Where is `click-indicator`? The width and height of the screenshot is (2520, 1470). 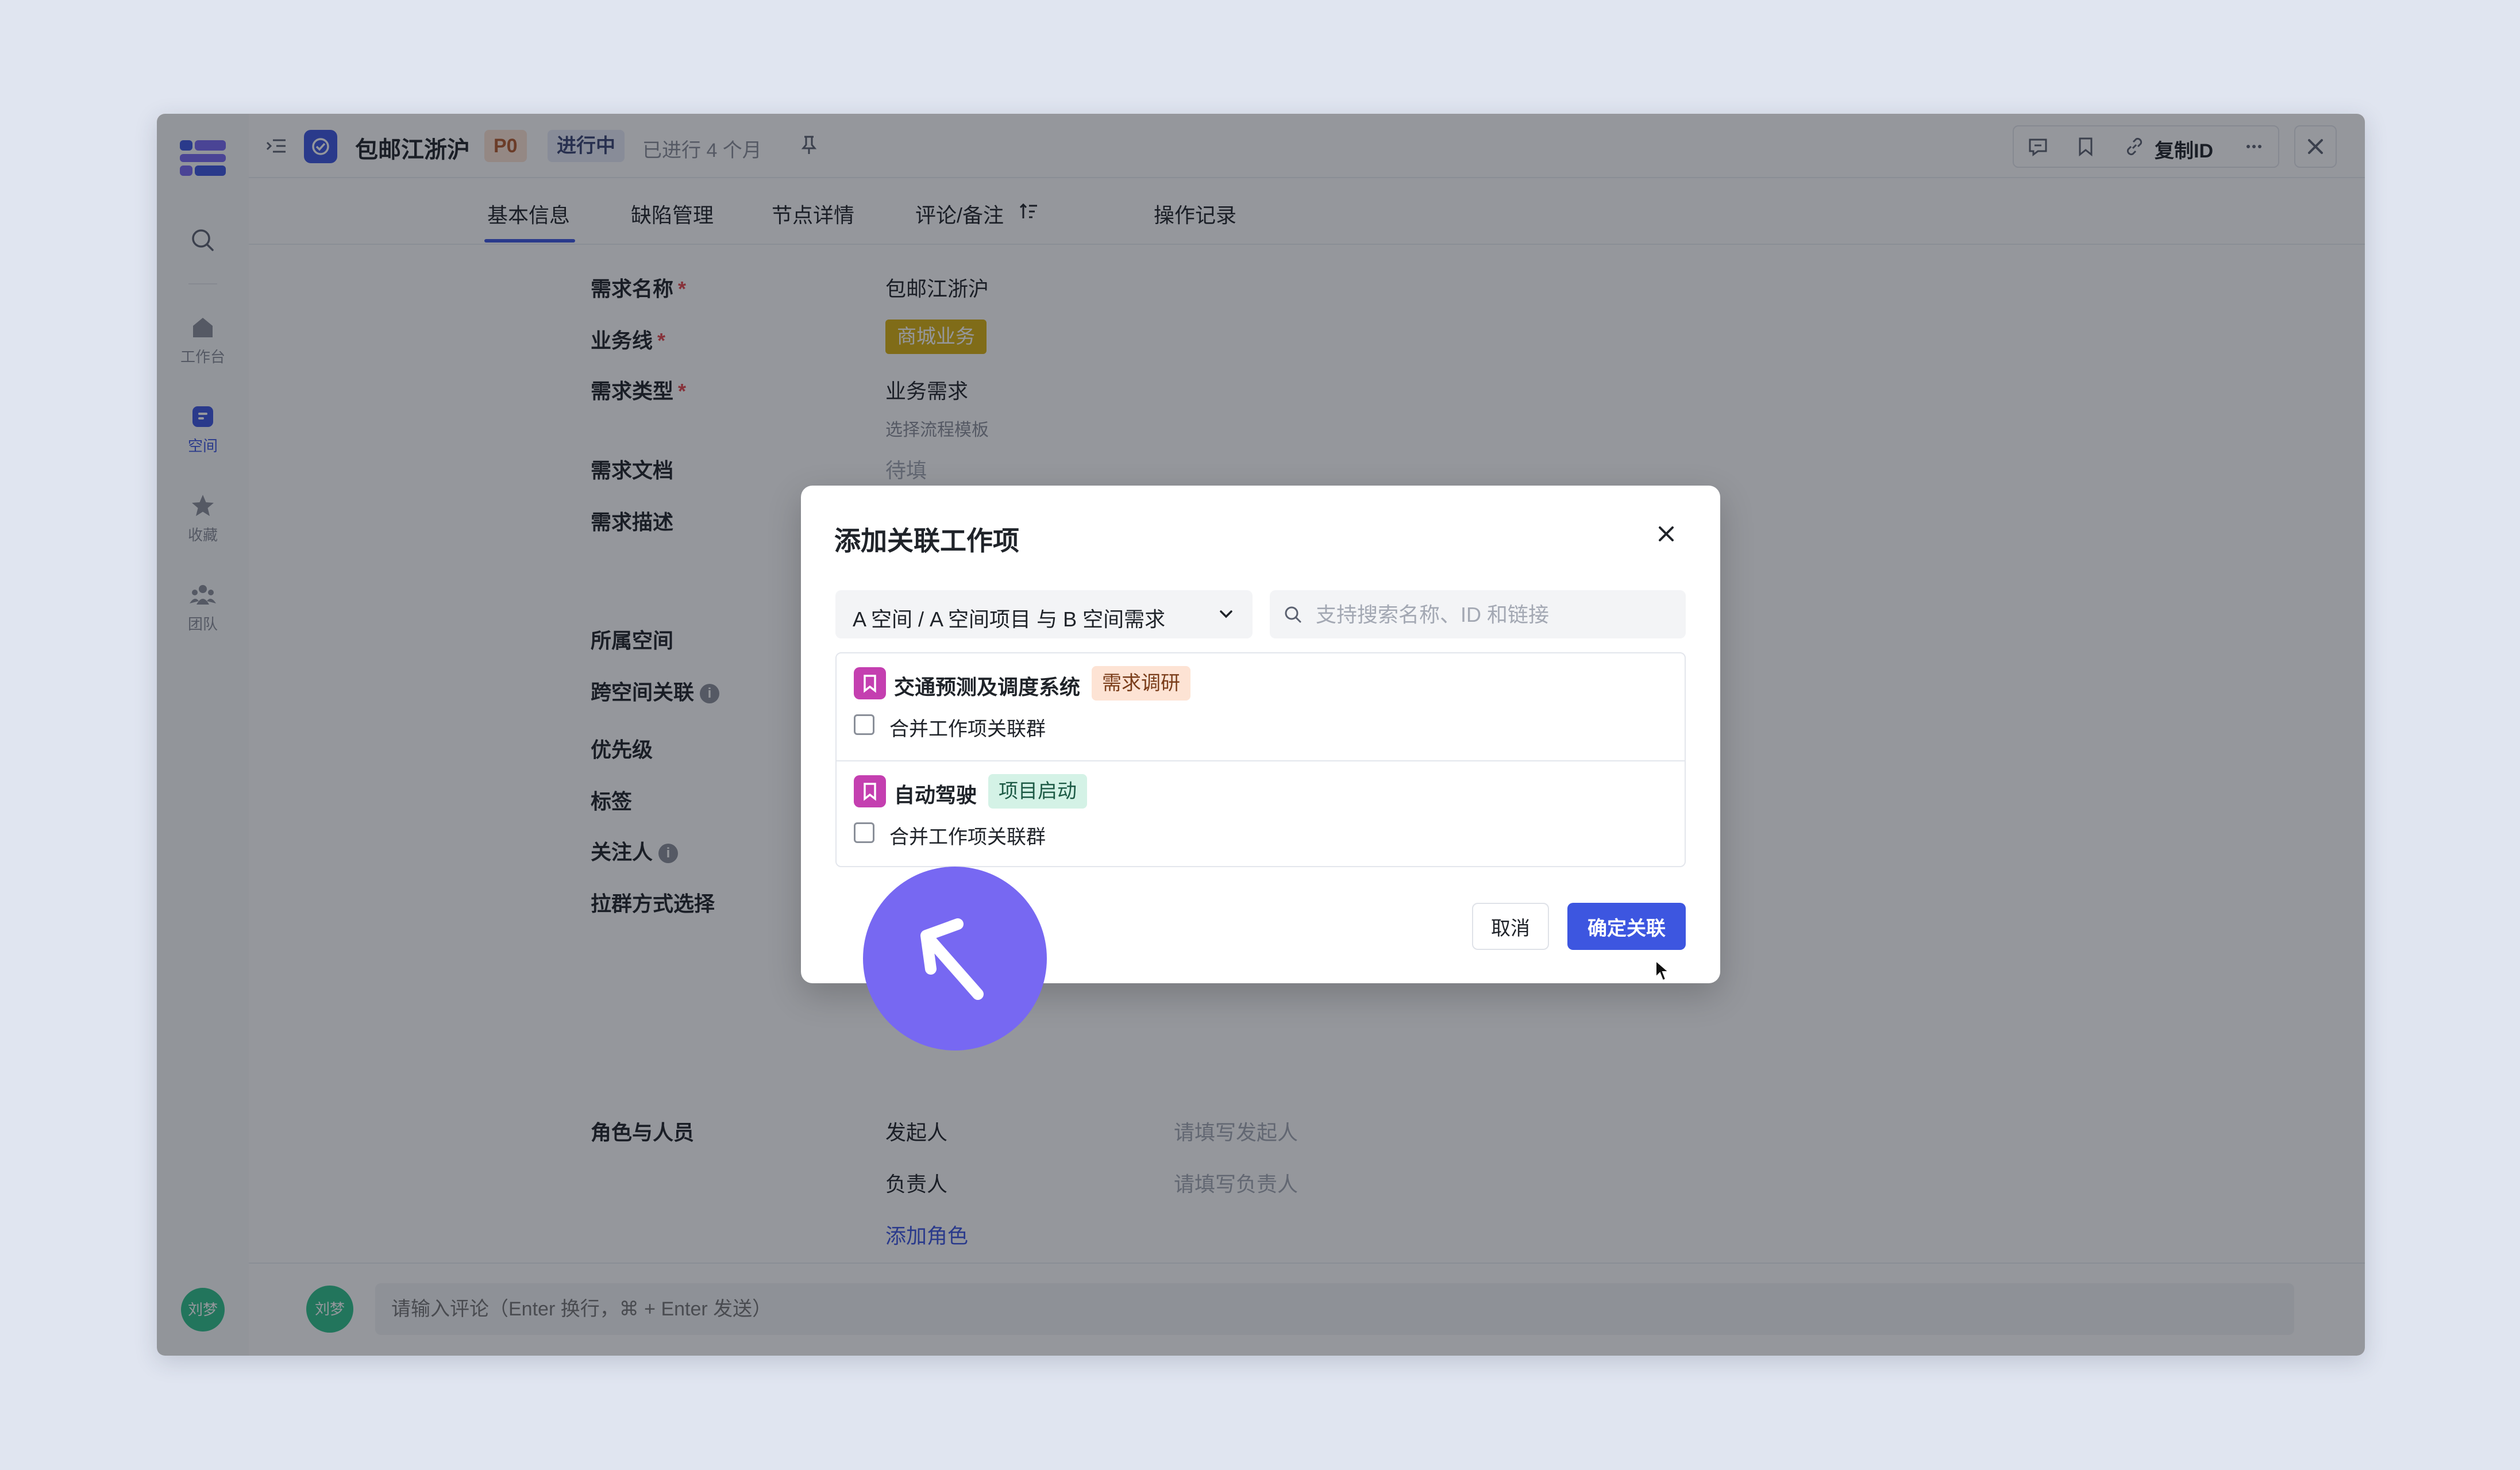 click-indicator is located at coordinates (955, 958).